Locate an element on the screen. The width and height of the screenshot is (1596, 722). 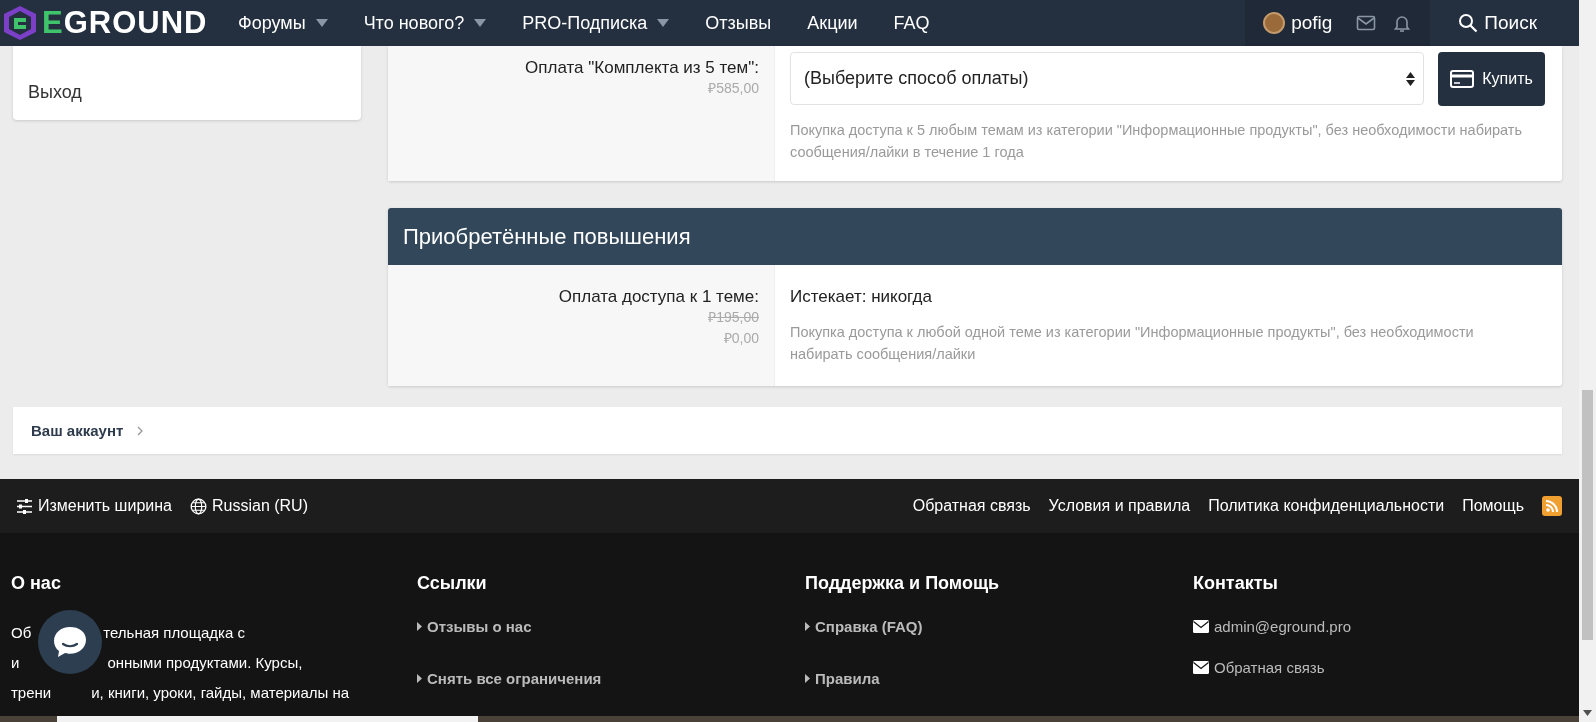
nav-item: Форумы is located at coordinates (283, 23).